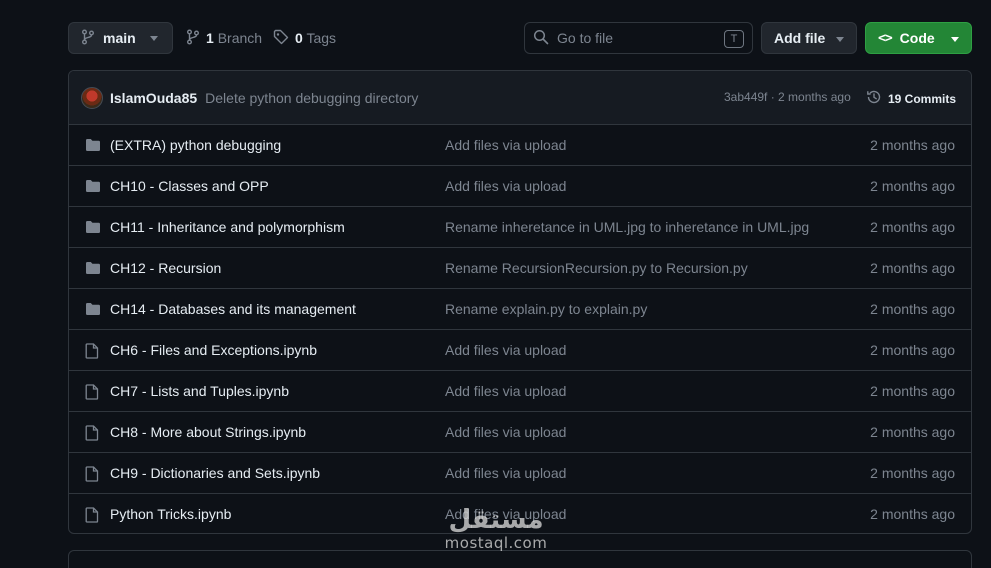 The image size is (991, 568). Describe the element at coordinates (189, 186) in the screenshot. I see `file-name-link: CH10 - Classes and OPP` at that location.